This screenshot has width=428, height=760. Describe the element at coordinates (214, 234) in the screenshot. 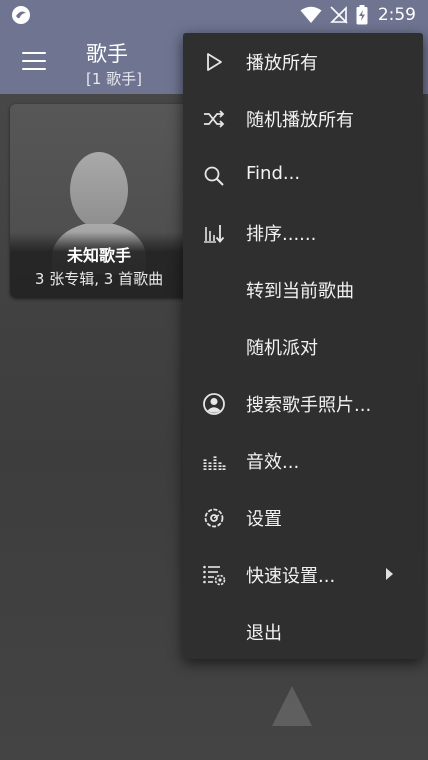

I see `sort-icon` at that location.